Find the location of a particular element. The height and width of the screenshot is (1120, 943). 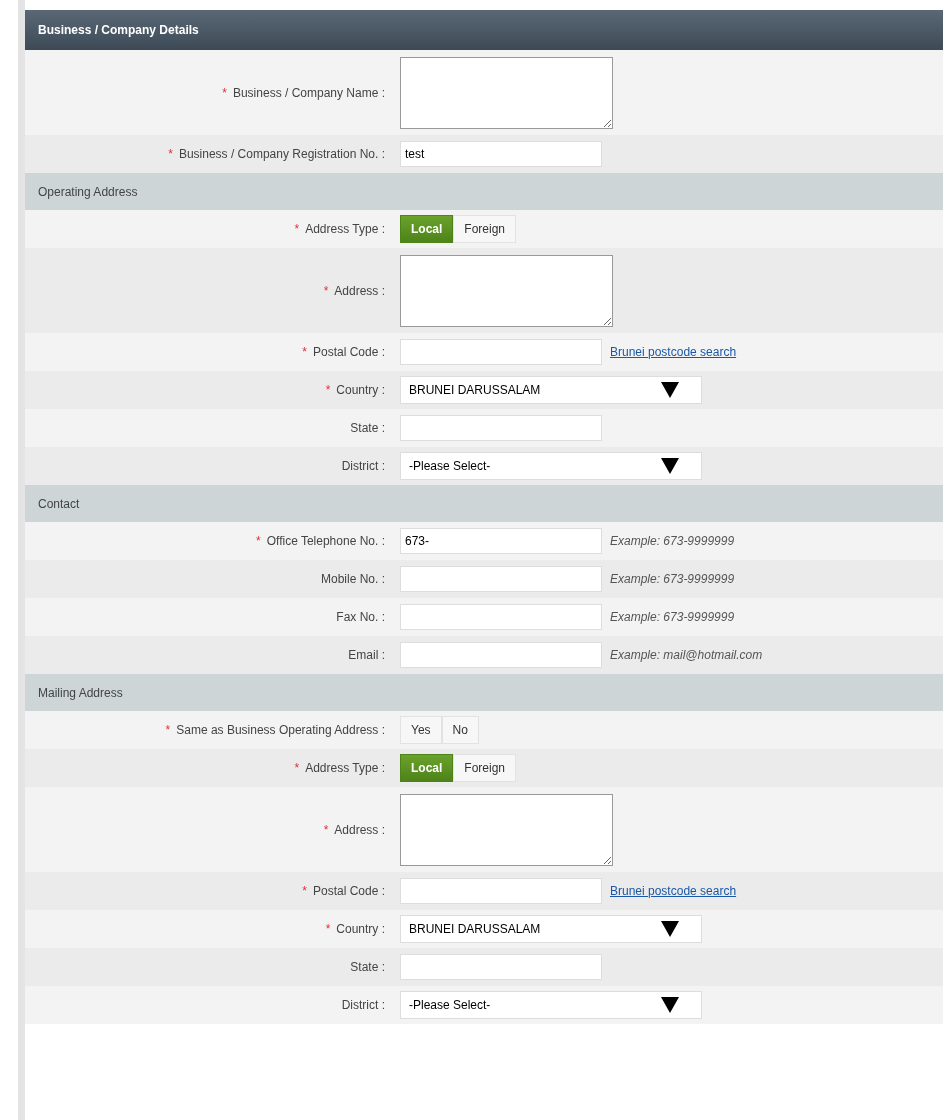

field-label: Fax No. : is located at coordinates (360, 617).